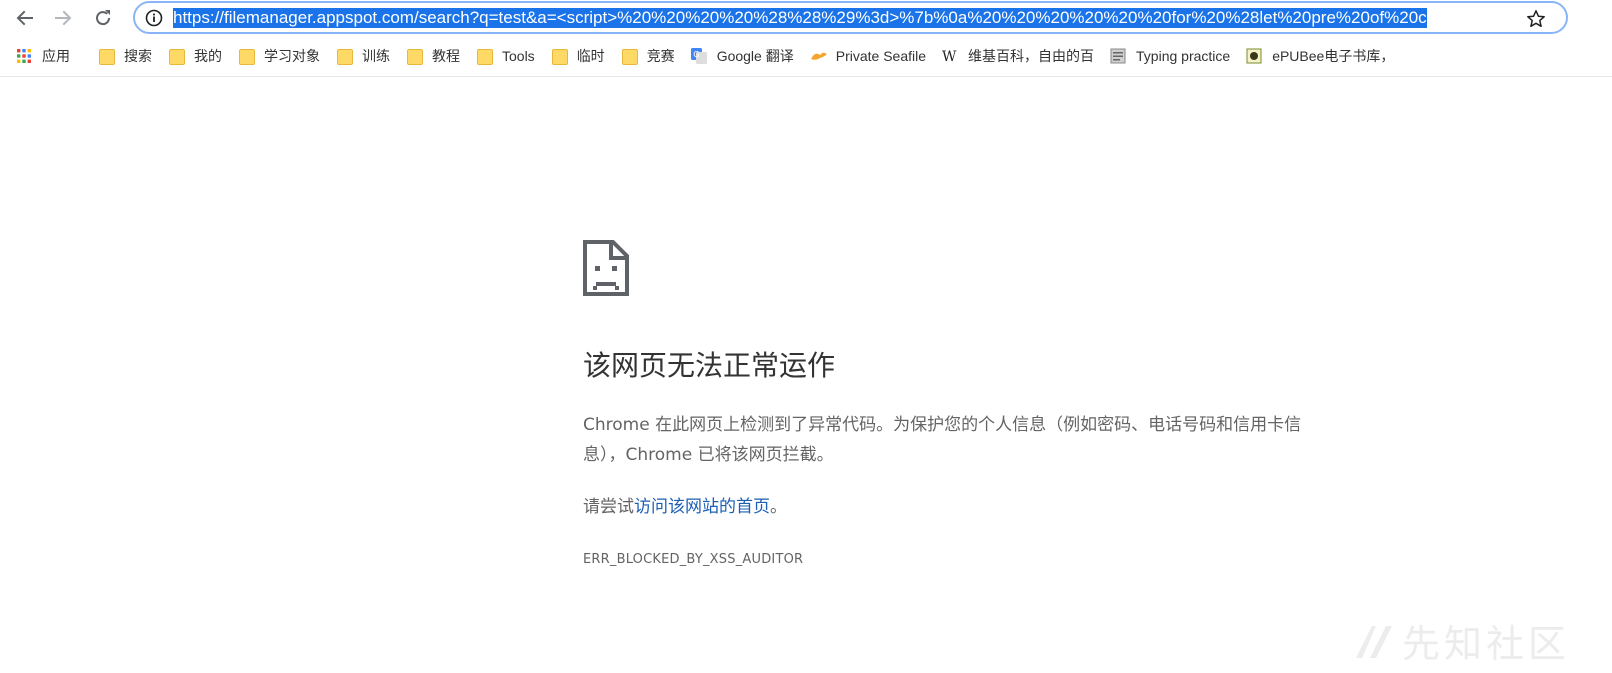  I want to click on bookmark-folder-training: 训练, so click(363, 56).